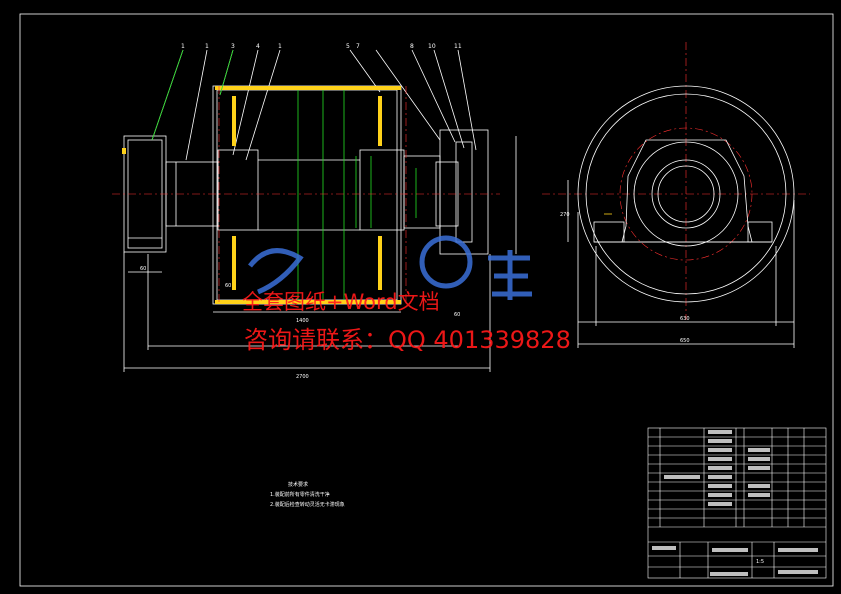 Image resolution: width=841 pixels, height=594 pixels. Describe the element at coordinates (233, 46) in the screenshot. I see `part-label: 3` at that location.